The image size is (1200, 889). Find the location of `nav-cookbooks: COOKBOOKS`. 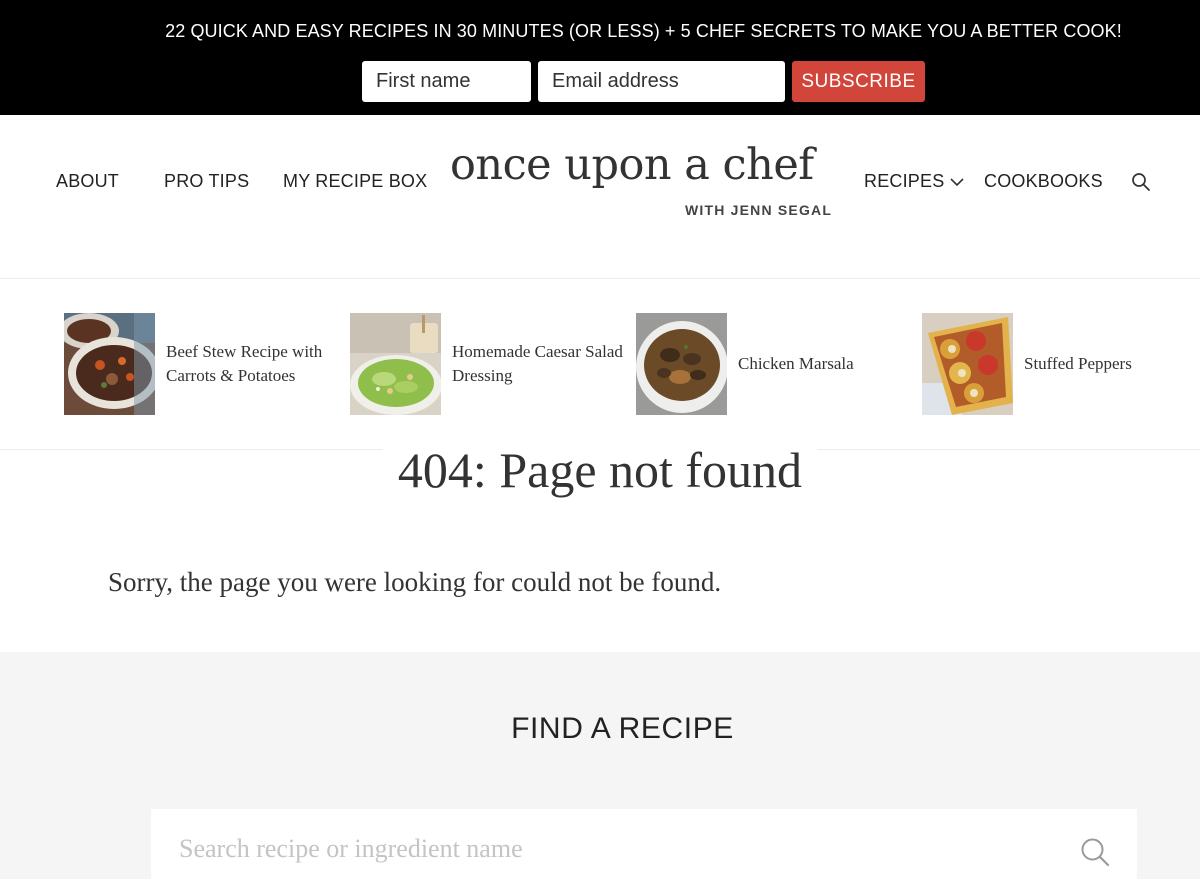

nav-cookbooks: COOKBOOKS is located at coordinates (1043, 181).